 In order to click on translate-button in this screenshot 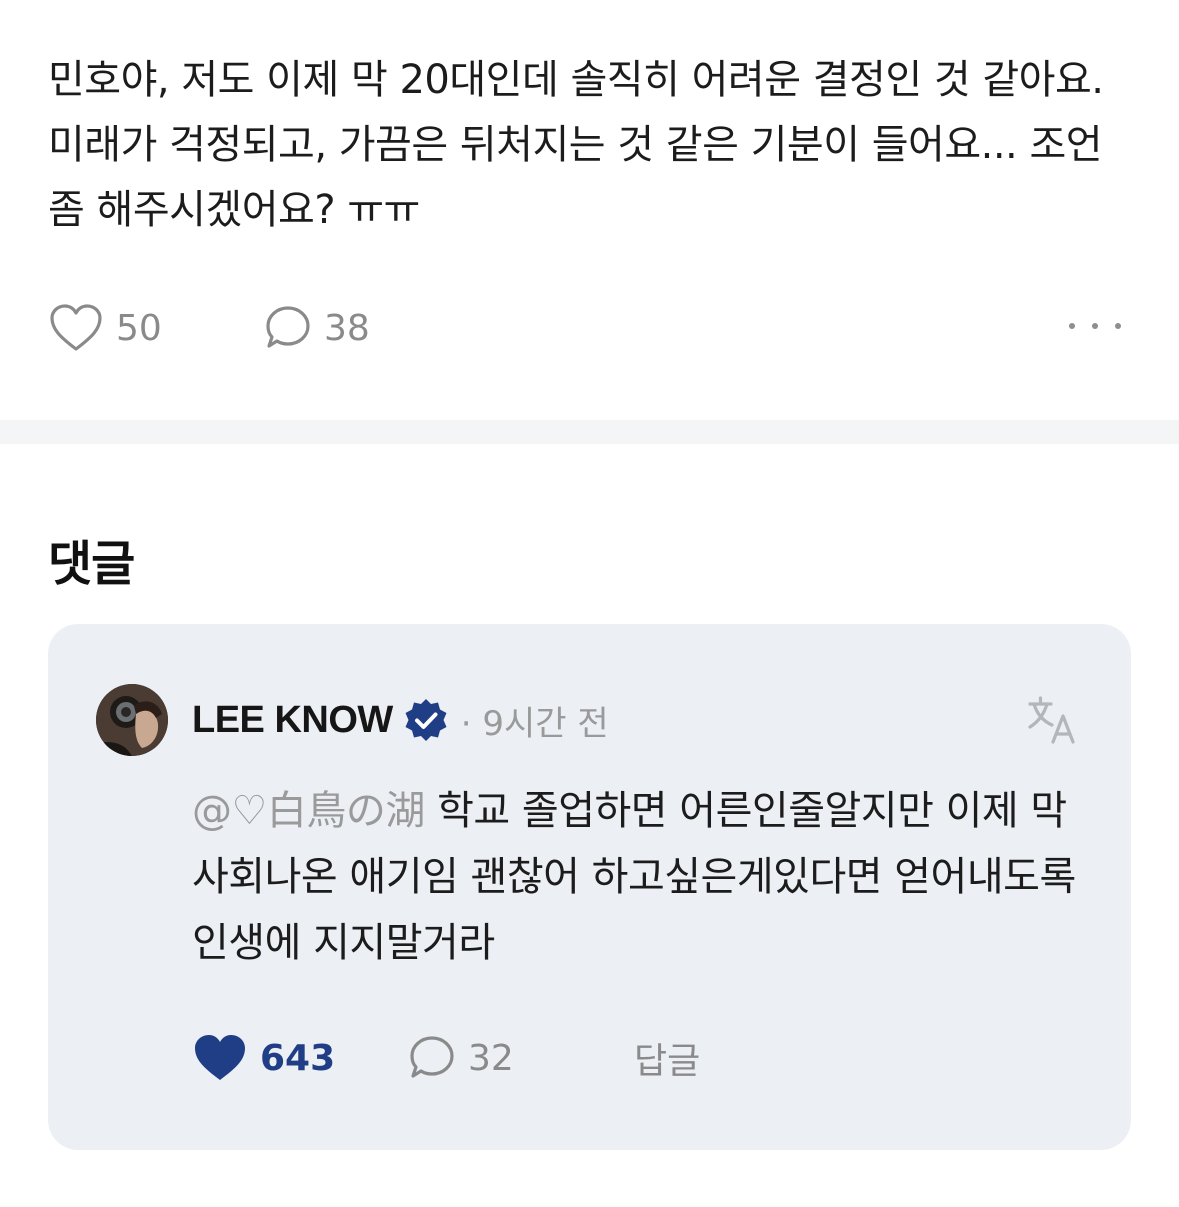, I will do `click(1053, 720)`.